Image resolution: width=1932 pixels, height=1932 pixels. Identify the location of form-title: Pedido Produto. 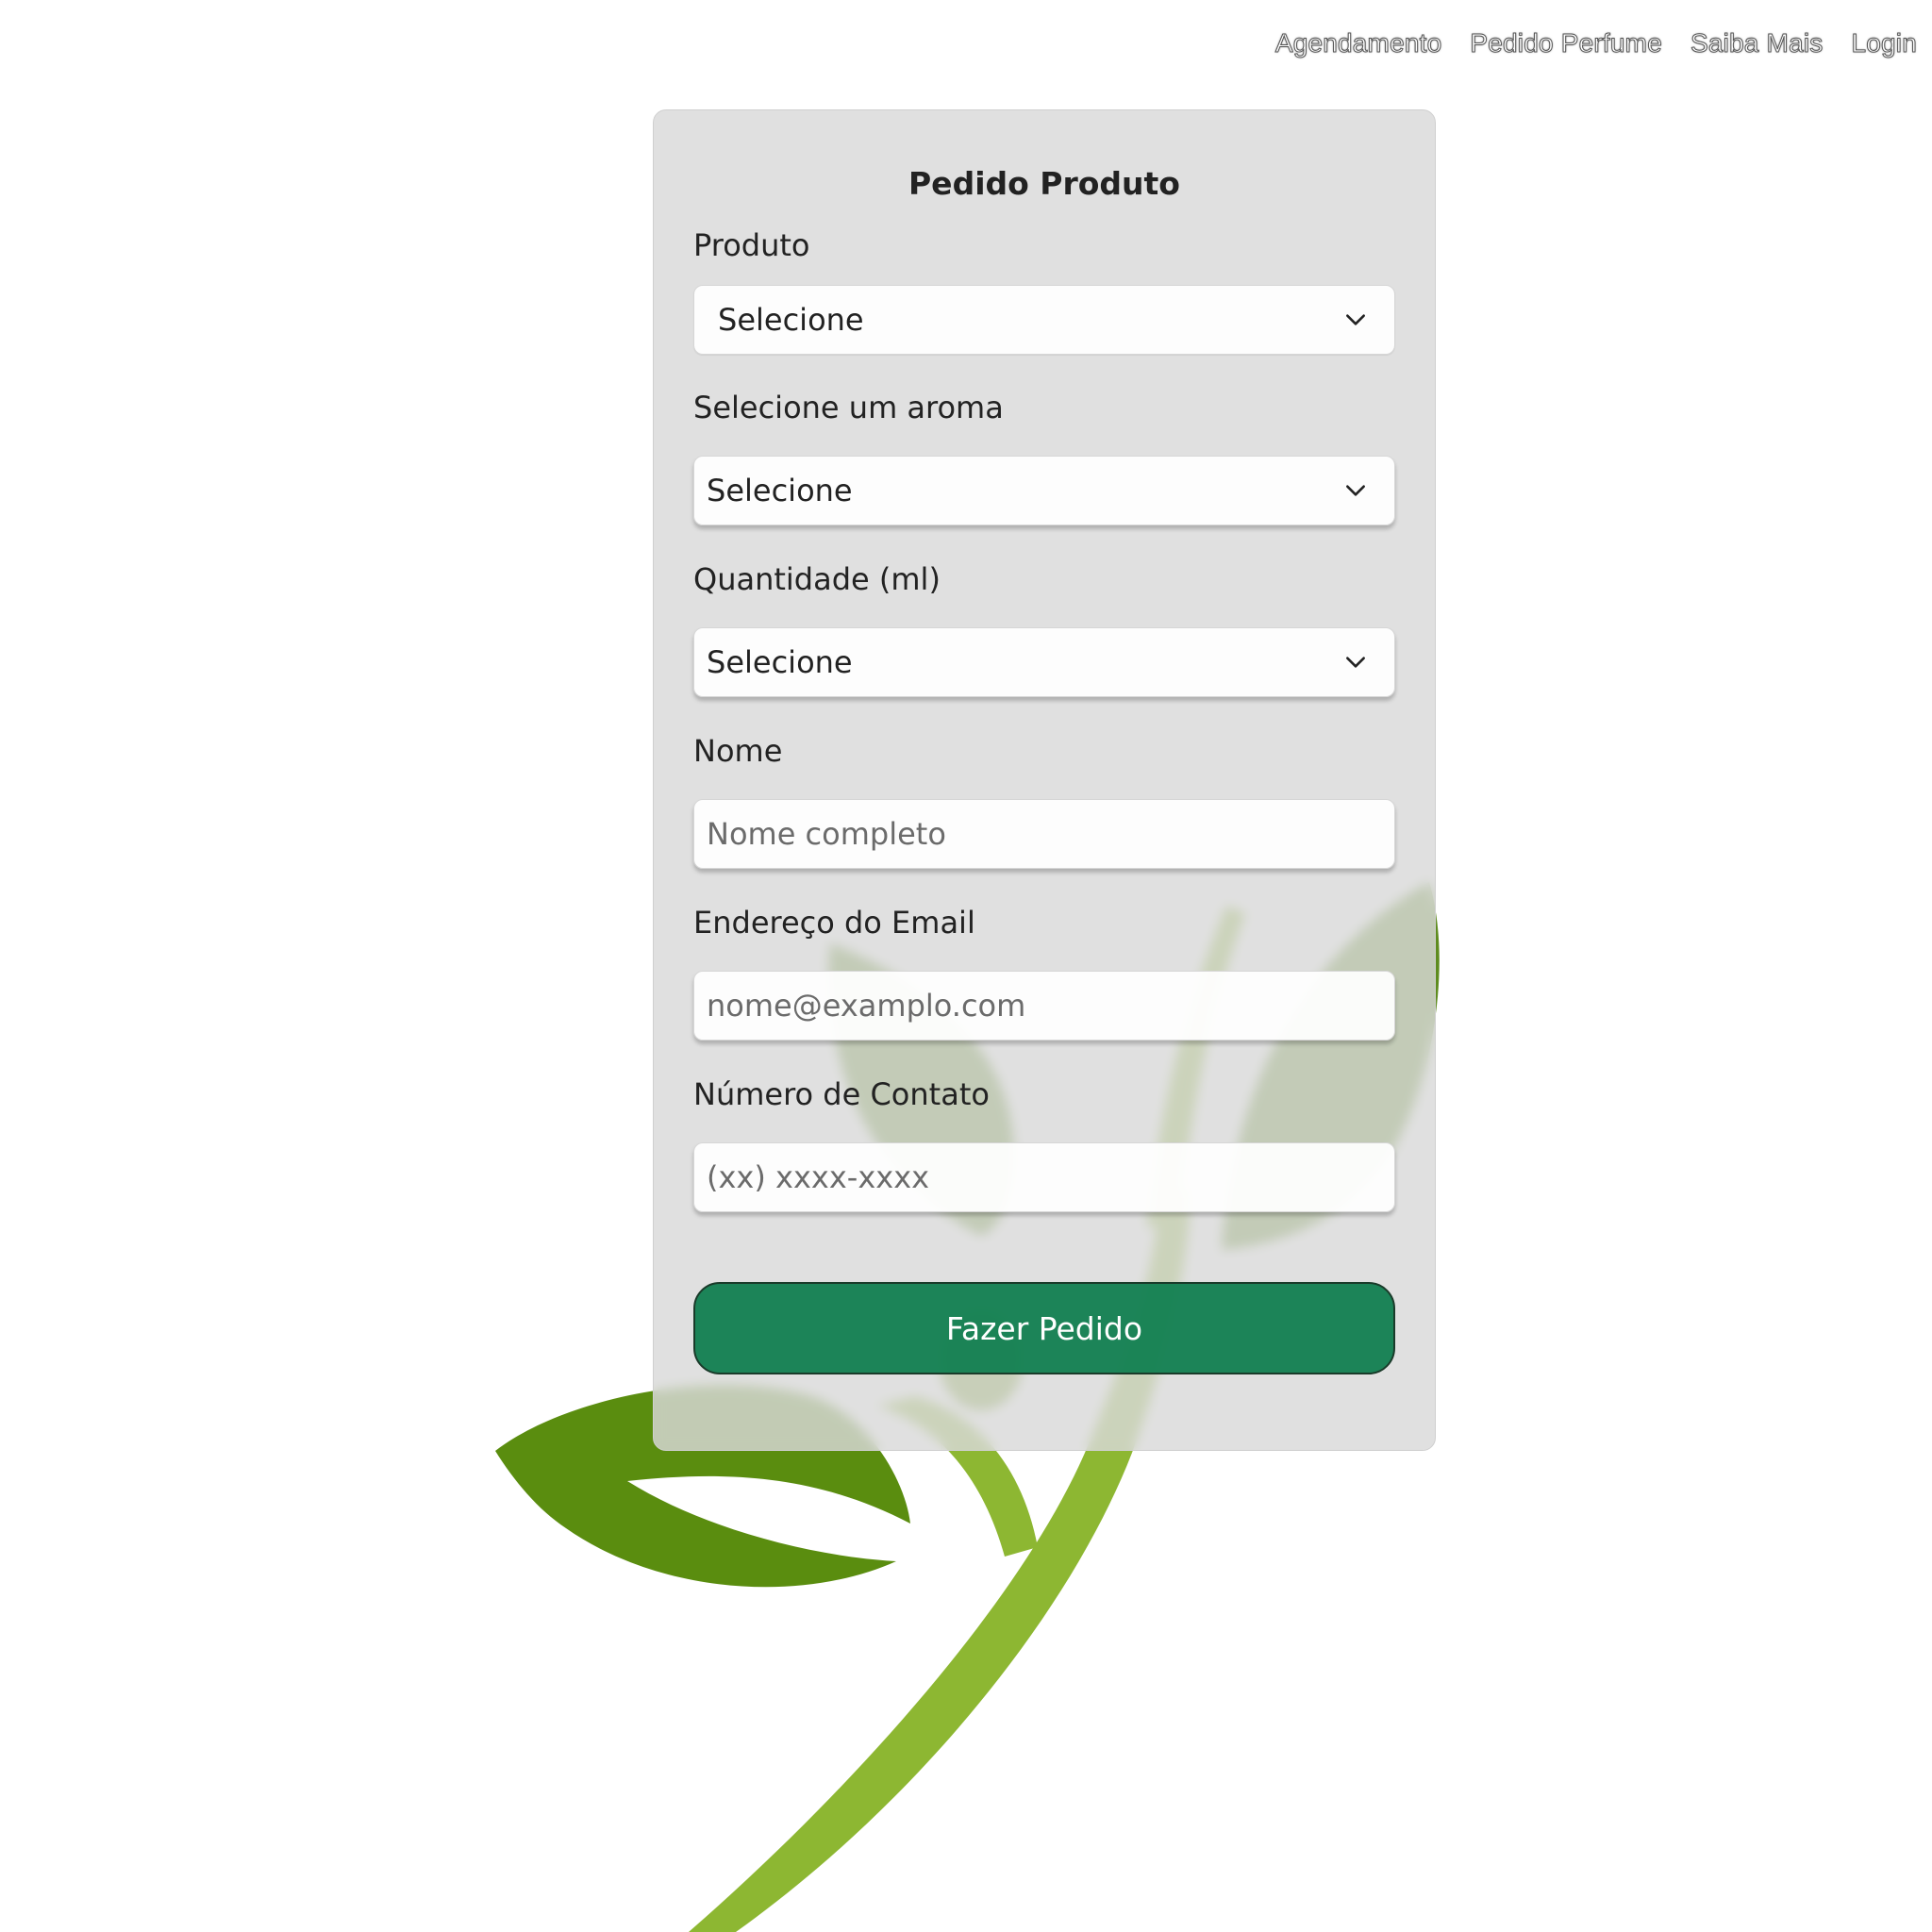
(1044, 183).